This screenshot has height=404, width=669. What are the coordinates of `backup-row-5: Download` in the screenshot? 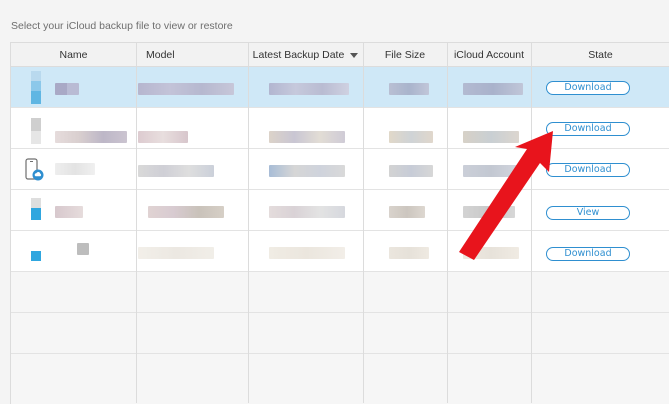 It's located at (340, 251).